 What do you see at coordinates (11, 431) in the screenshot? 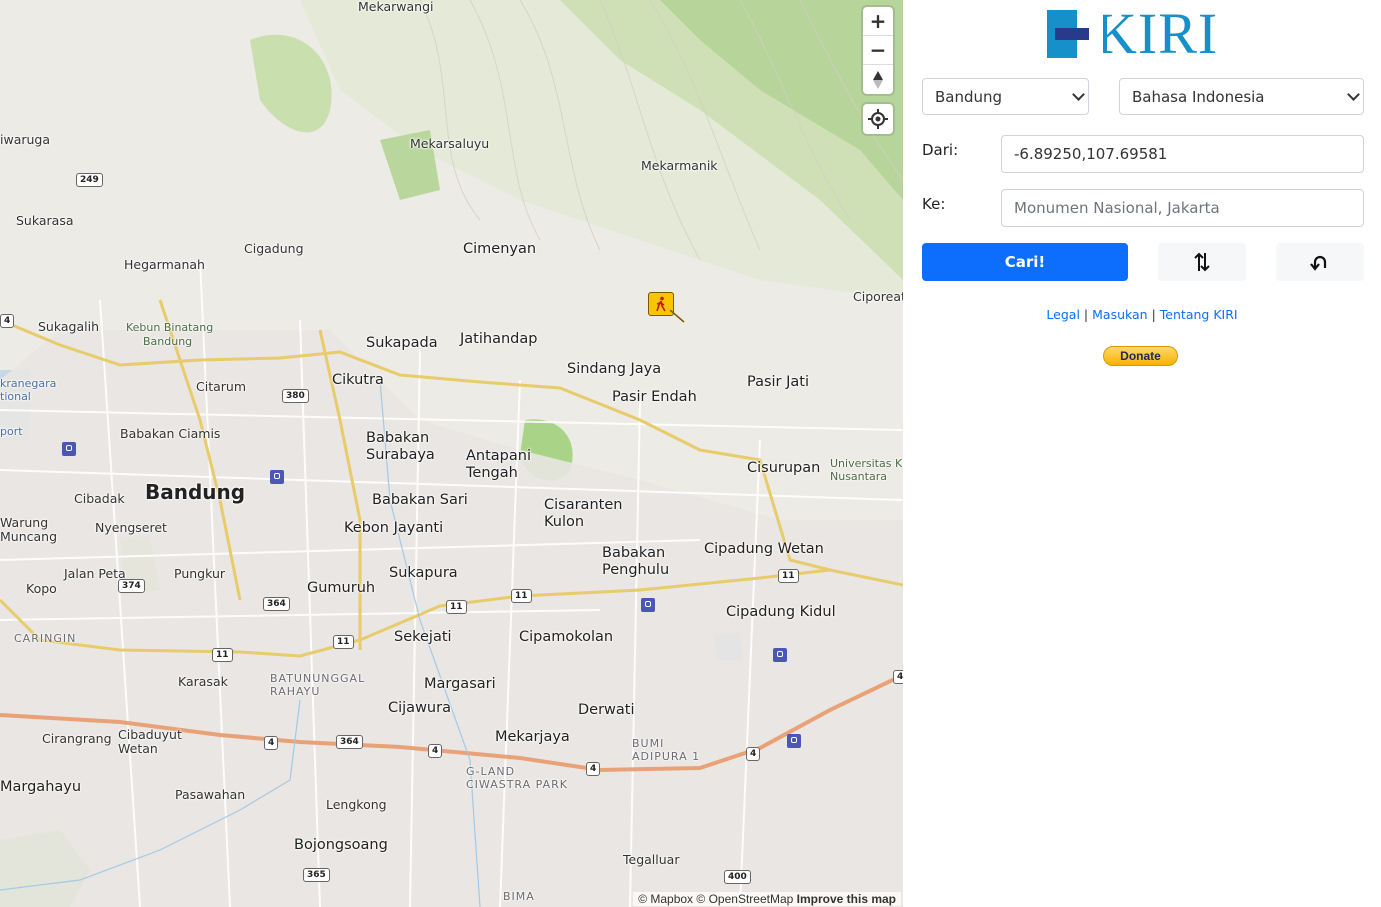
I see `place-label-port: port` at bounding box center [11, 431].